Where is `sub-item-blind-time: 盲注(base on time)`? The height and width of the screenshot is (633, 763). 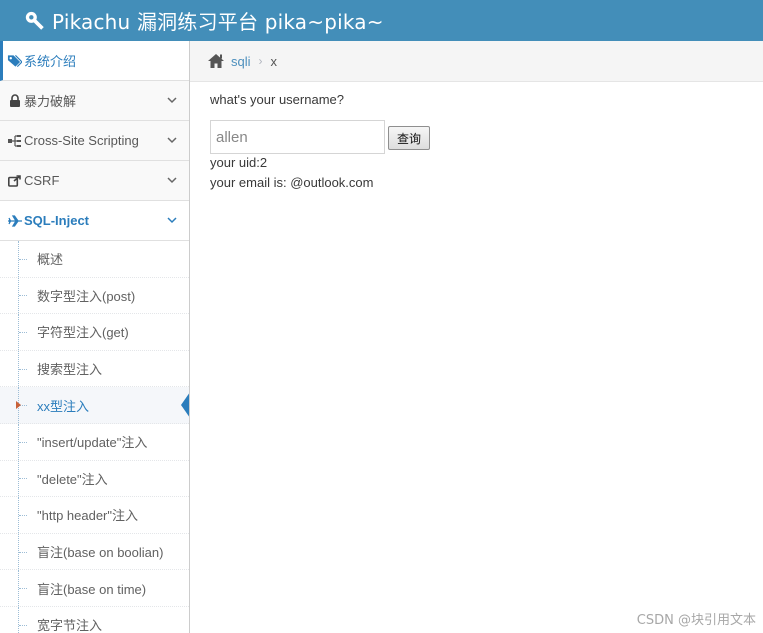
sub-item-blind-time: 盲注(base on time) is located at coordinates (94, 588).